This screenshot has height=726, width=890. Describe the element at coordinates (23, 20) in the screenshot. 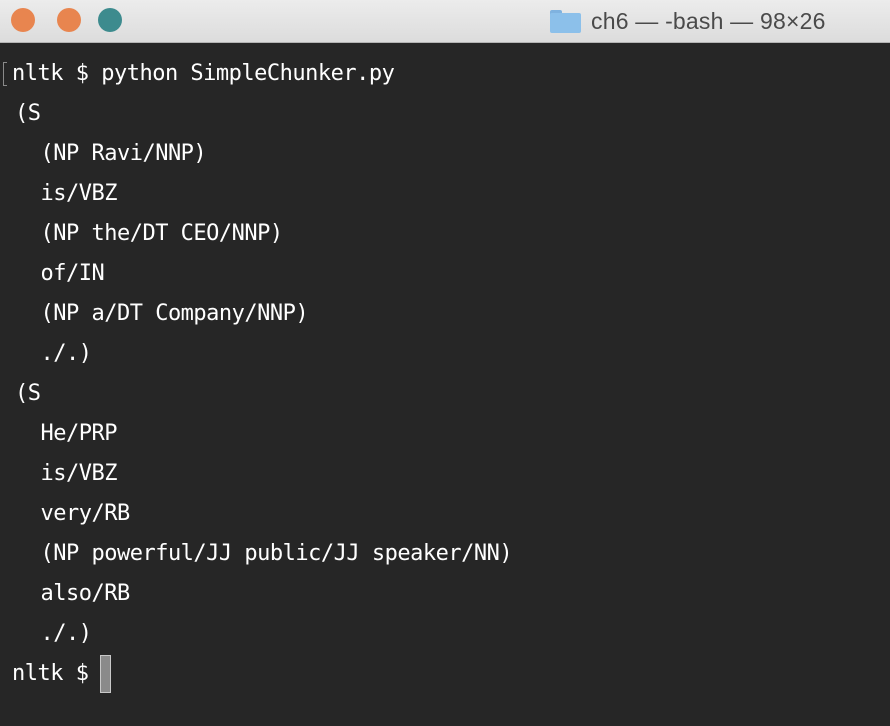

I see `close-window-button` at that location.